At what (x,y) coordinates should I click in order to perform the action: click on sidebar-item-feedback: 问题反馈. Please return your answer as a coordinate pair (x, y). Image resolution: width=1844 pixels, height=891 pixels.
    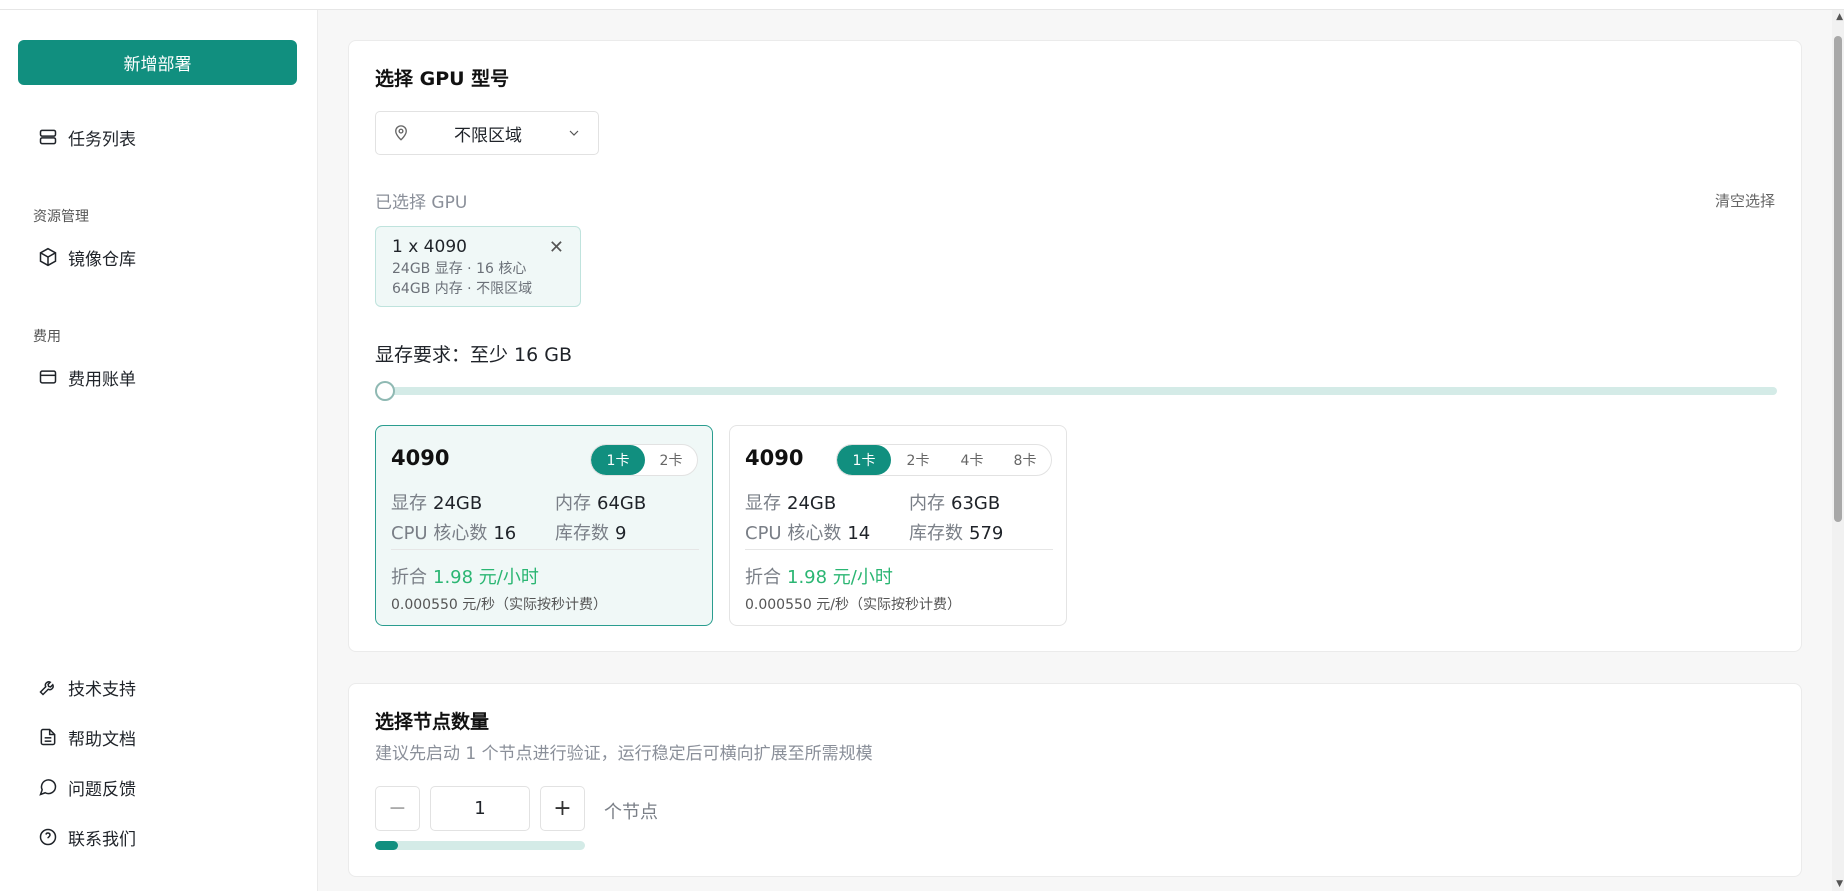
    Looking at the image, I should click on (87, 787).